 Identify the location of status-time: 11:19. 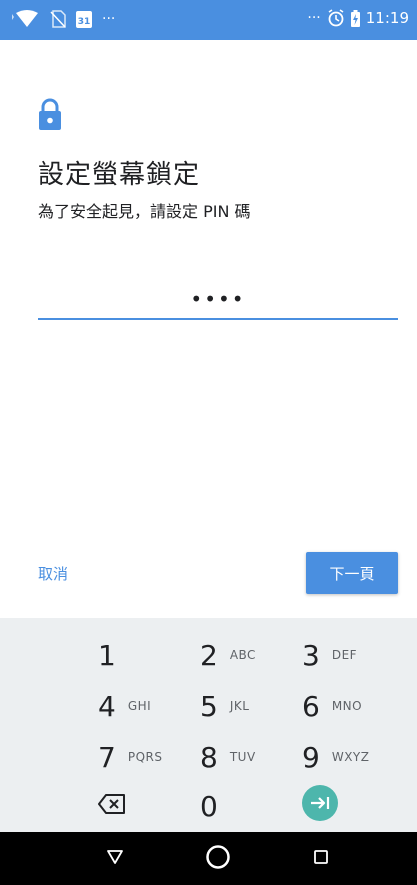
(387, 18).